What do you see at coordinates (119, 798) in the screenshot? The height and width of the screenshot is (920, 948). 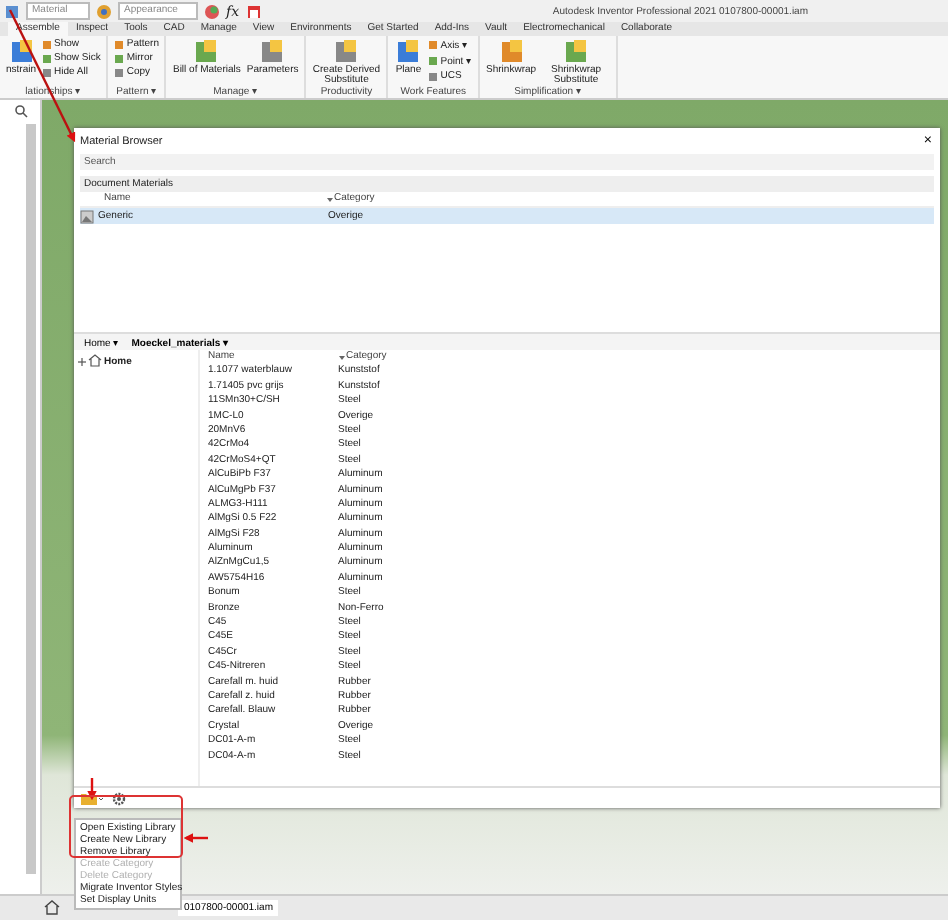 I see `settings-icon` at bounding box center [119, 798].